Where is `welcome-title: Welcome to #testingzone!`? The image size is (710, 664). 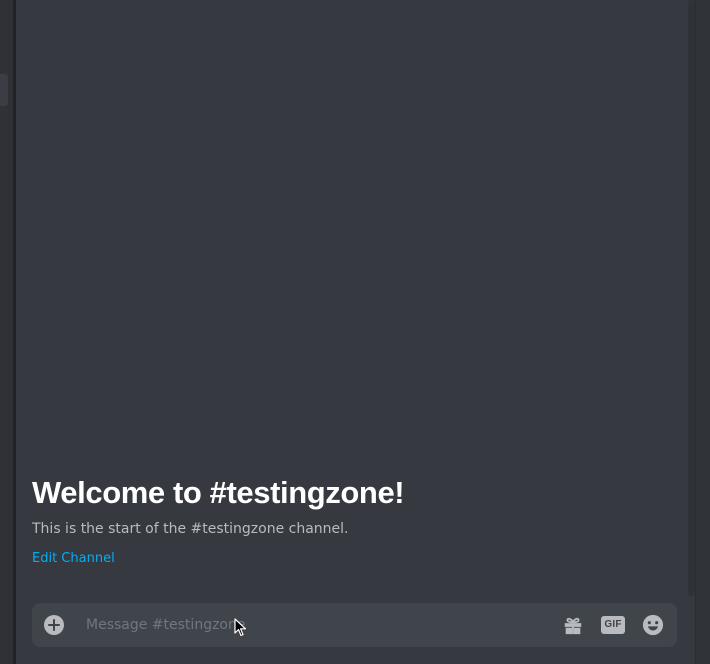
welcome-title: Welcome to #testingzone! is located at coordinates (218, 492).